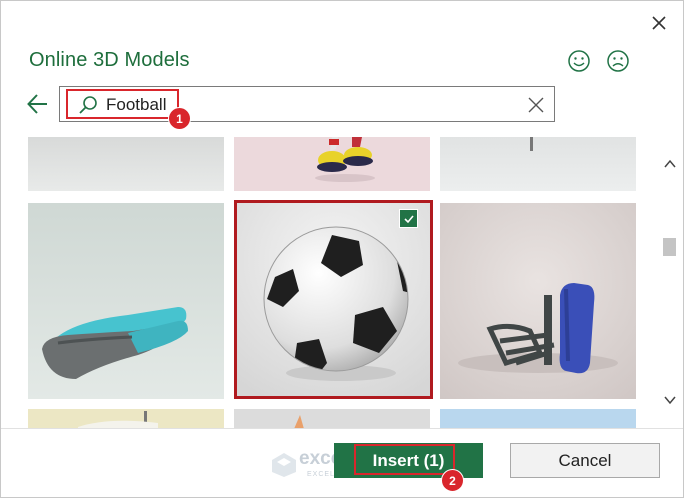 The height and width of the screenshot is (498, 684). I want to click on smile-feedback-icon, so click(579, 61).